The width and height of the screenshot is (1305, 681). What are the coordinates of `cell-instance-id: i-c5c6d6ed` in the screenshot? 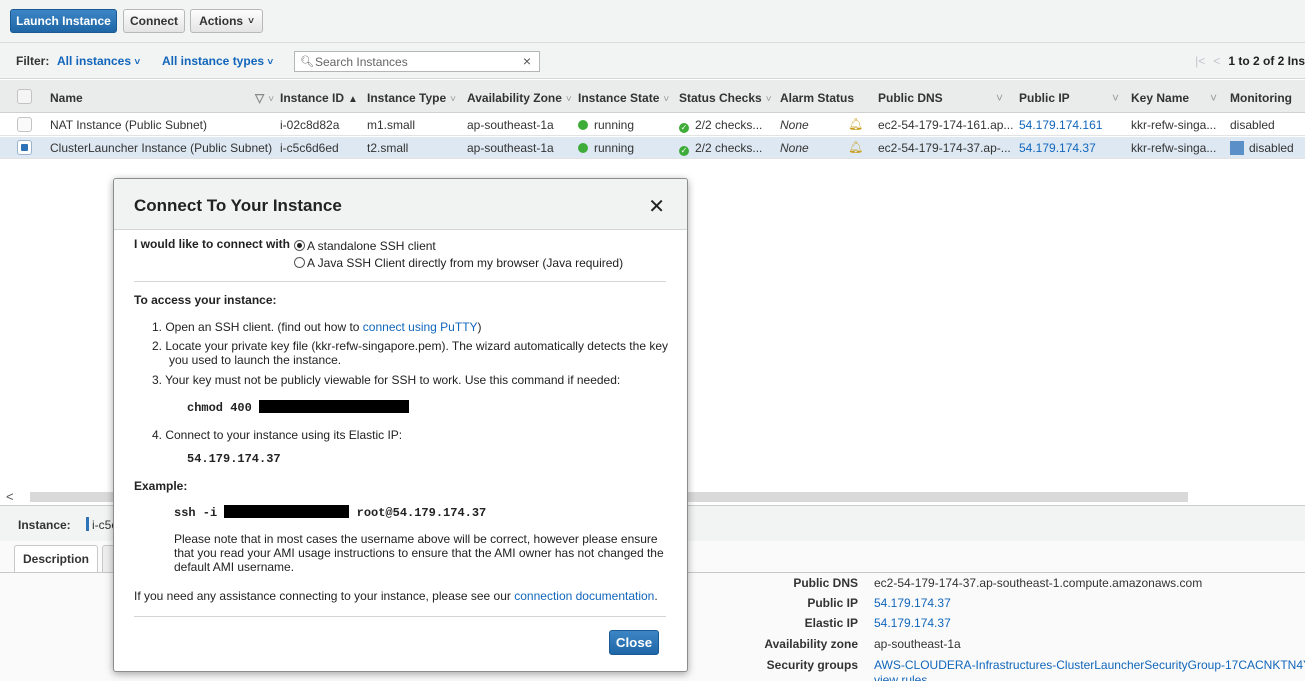 It's located at (309, 148).